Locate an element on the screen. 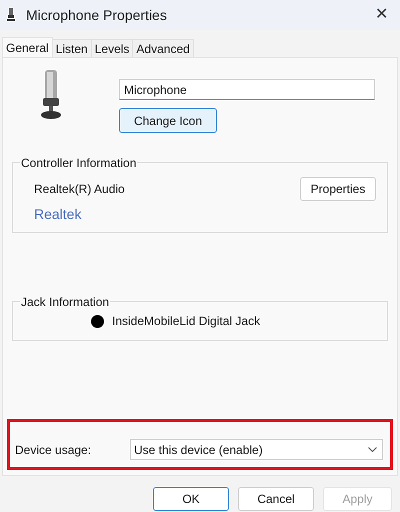  window-title: Microphone Properties is located at coordinates (96, 15).